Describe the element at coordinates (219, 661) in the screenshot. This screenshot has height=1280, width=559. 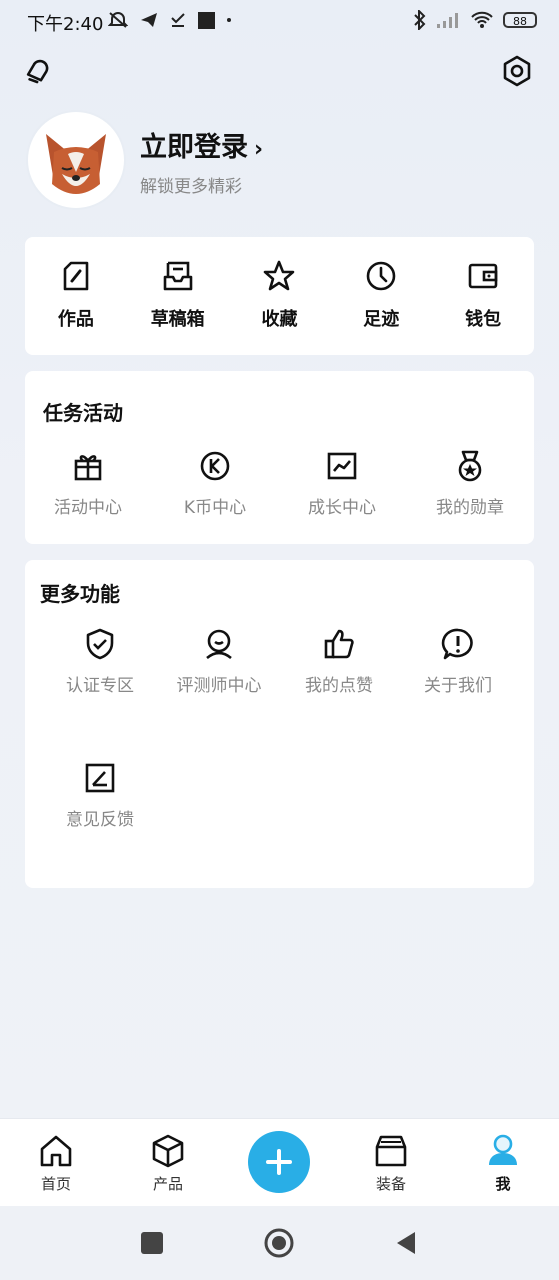
I see `more-item-reviewer-center: 评测师中心` at that location.